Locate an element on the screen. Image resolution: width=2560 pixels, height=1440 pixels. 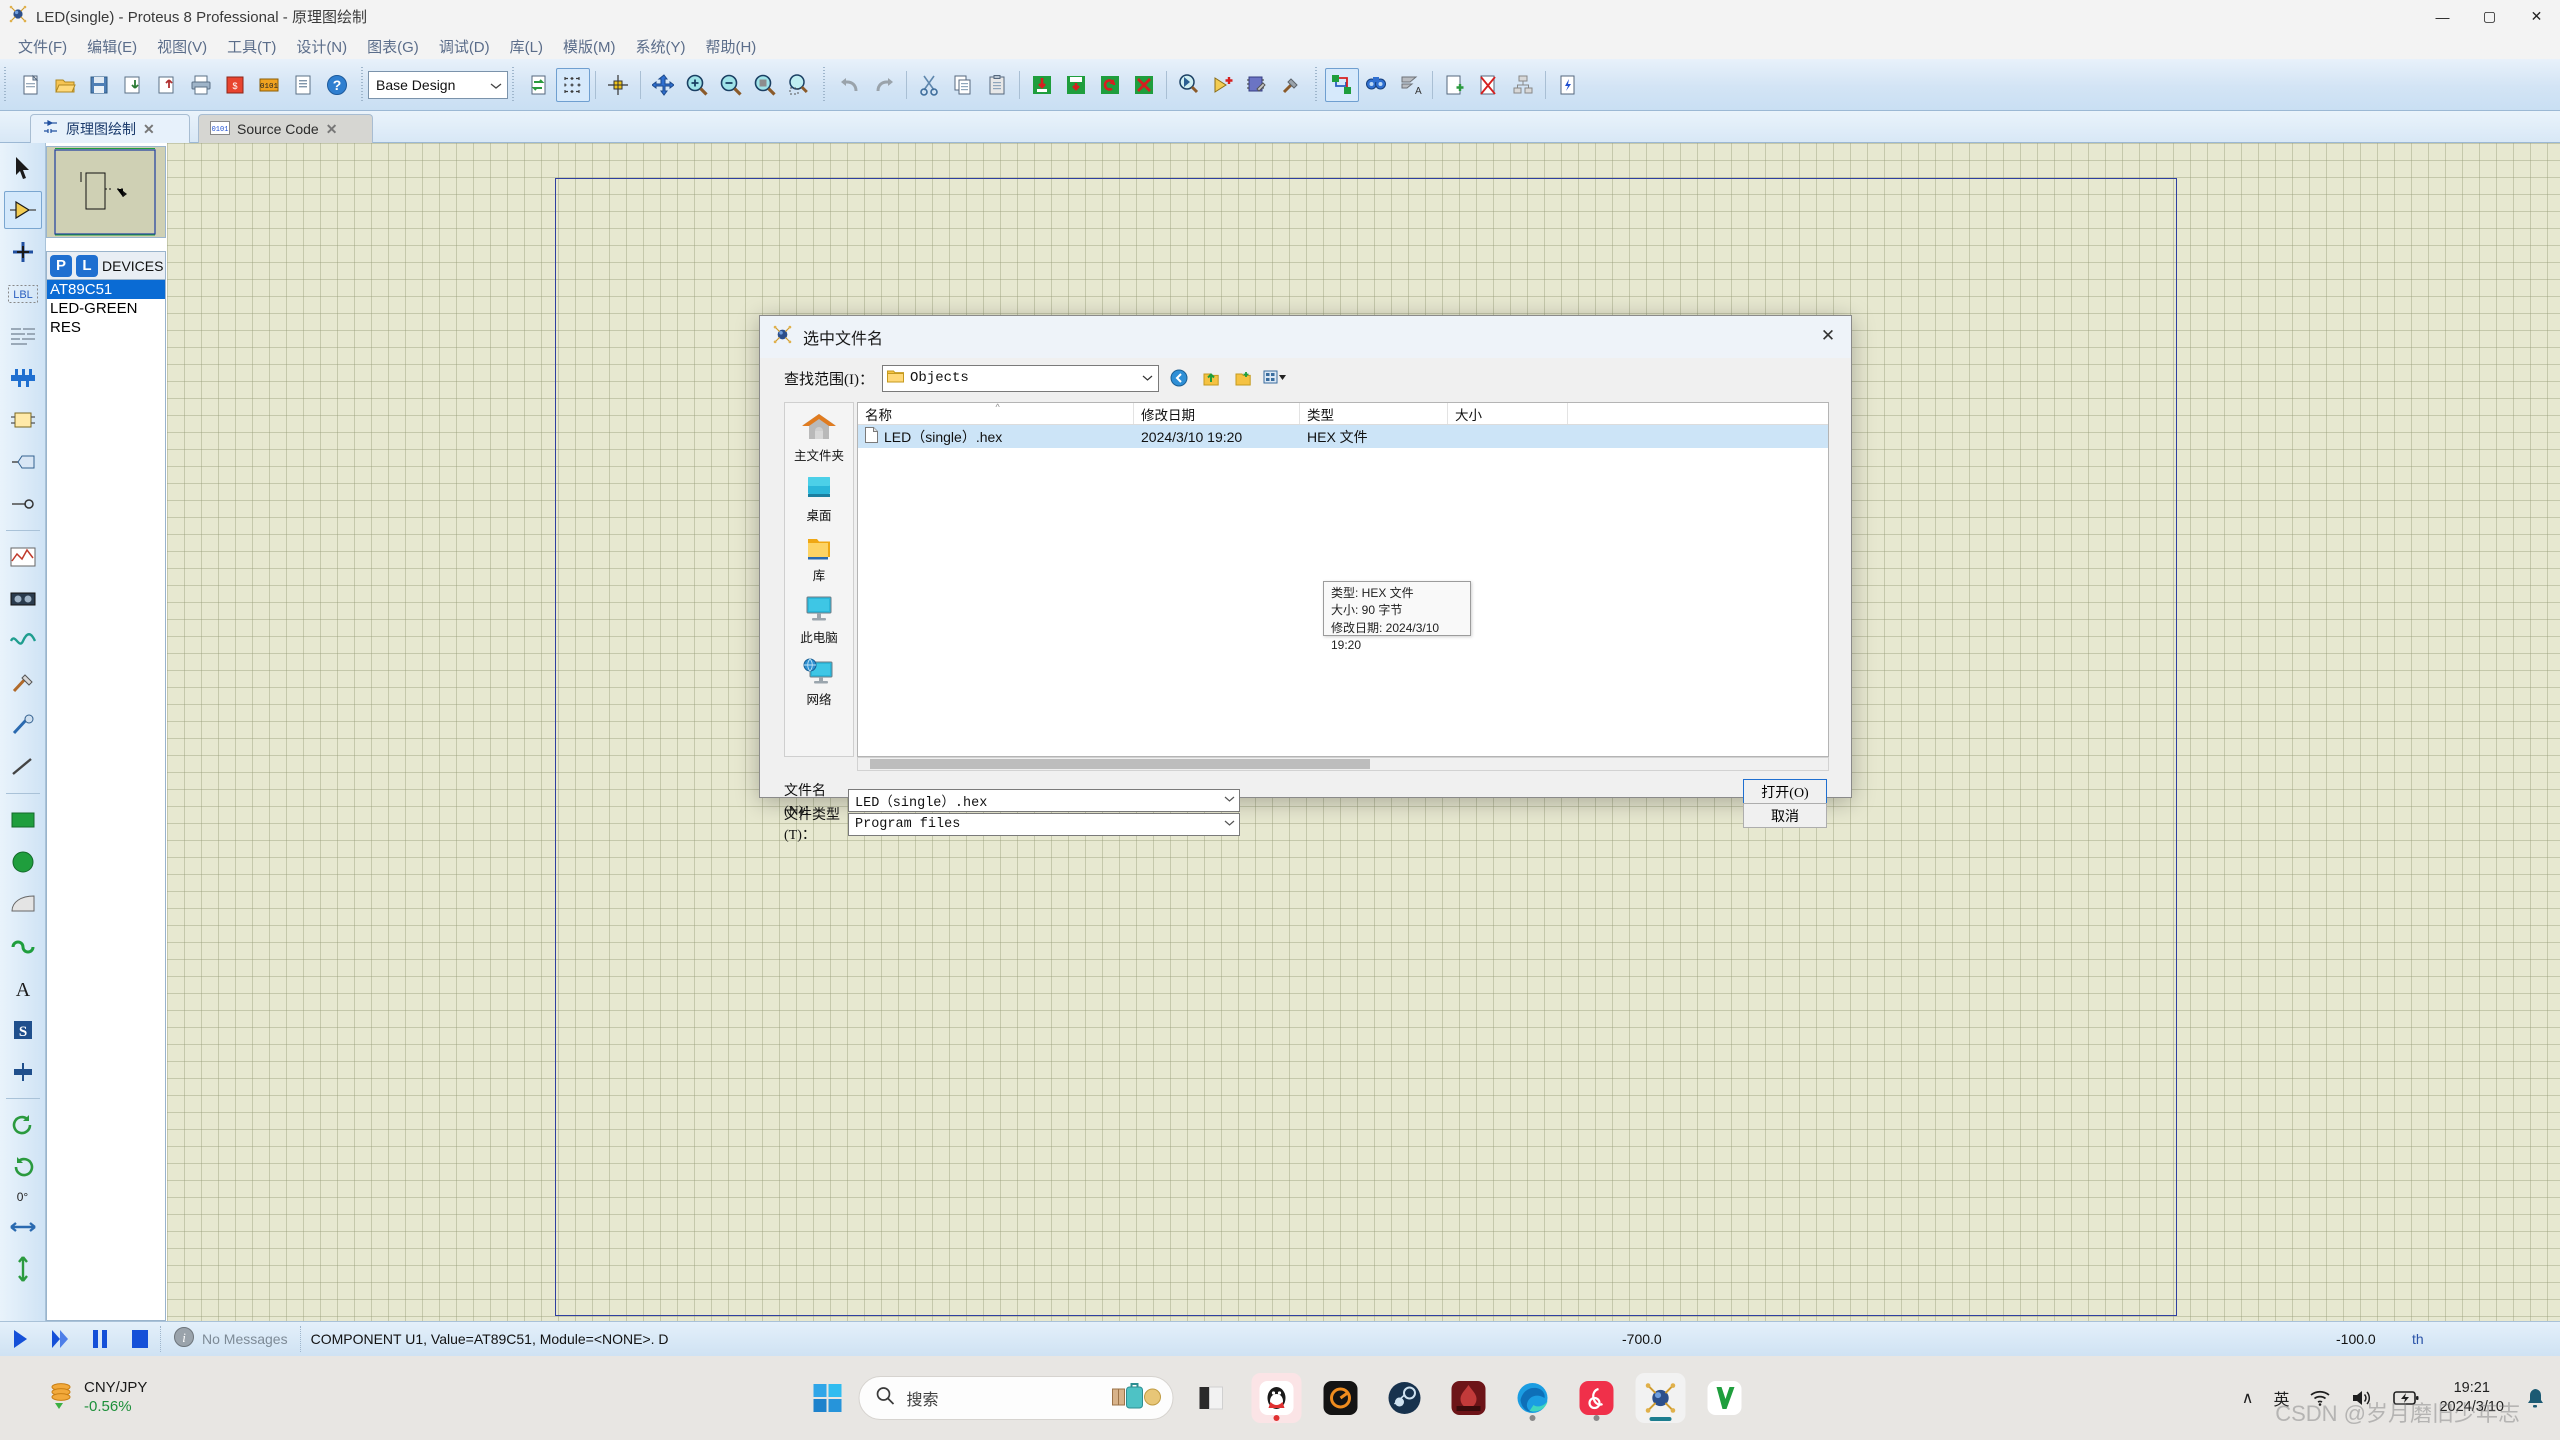
origin-icon is located at coordinates (618, 85).